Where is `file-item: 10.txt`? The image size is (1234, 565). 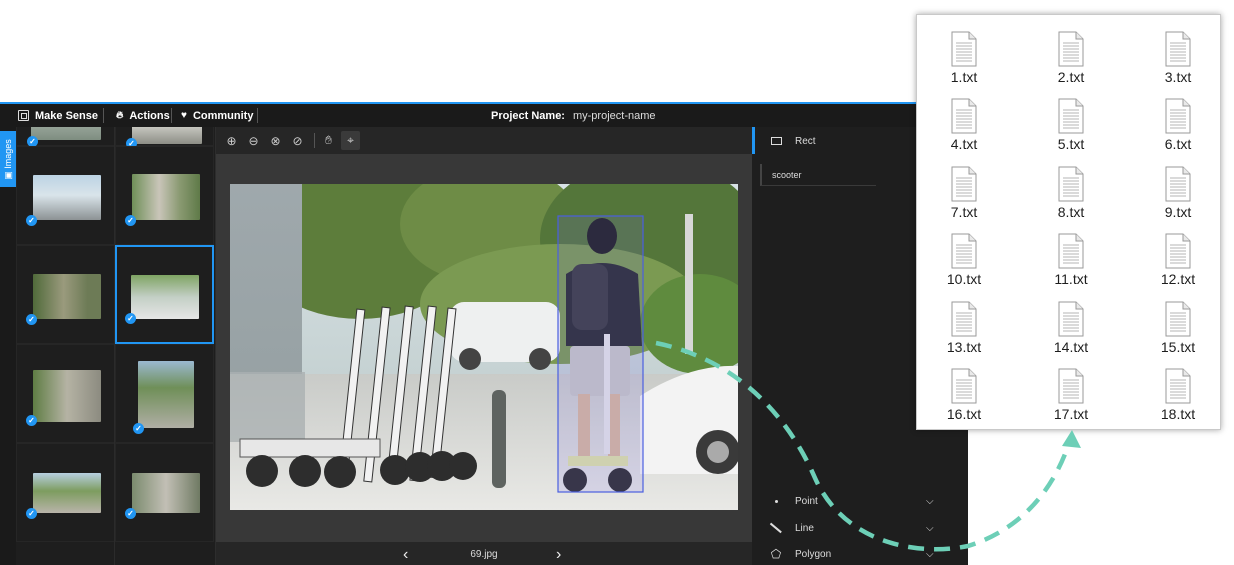
file-item: 10.txt is located at coordinates (962, 262).